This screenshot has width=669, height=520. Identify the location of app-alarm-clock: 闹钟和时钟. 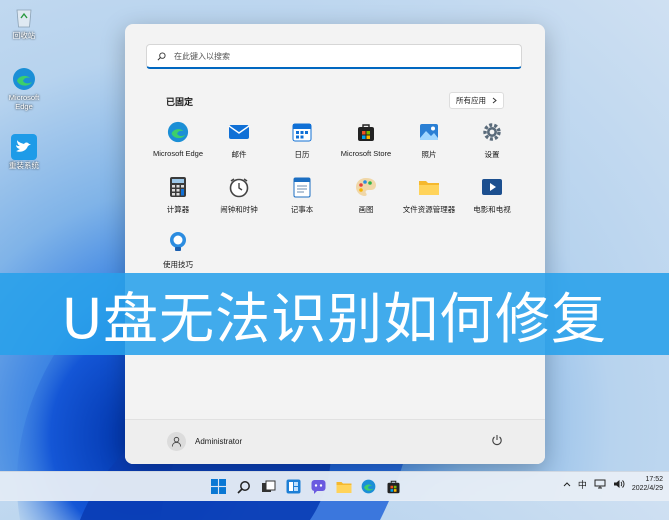
(239, 195).